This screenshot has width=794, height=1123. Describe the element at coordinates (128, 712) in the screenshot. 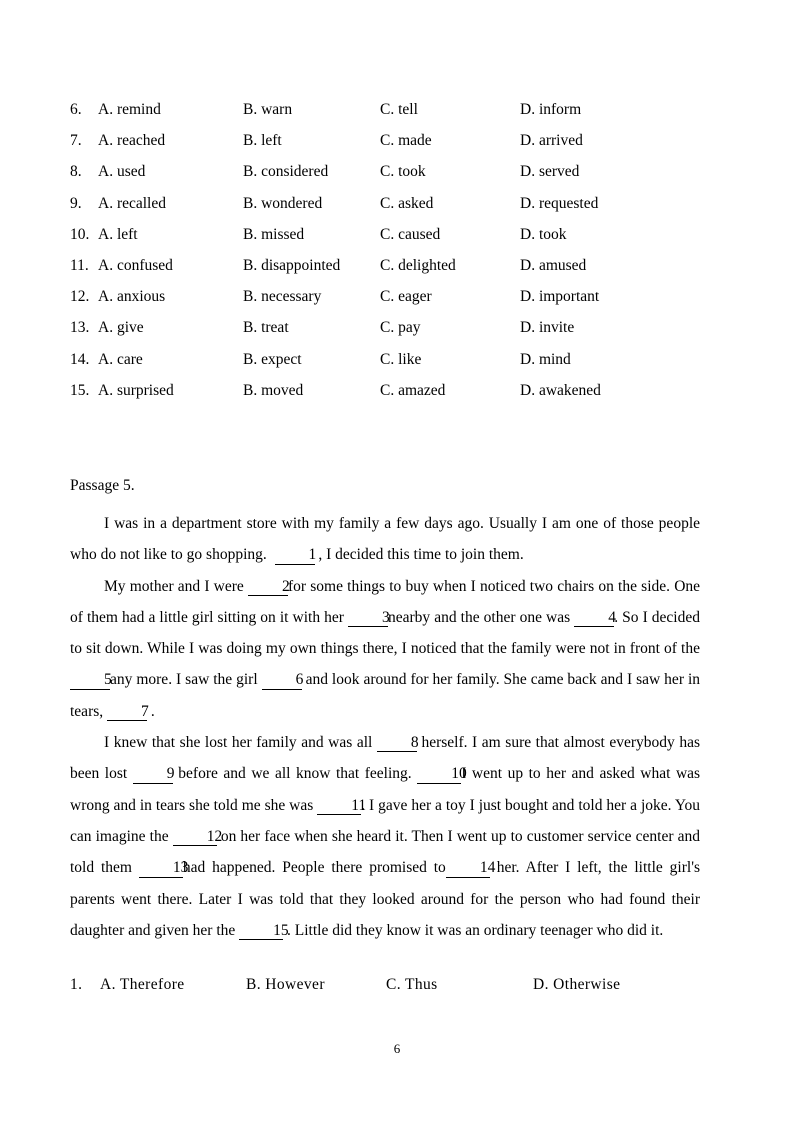

I see `answer-blank-7: 7` at that location.